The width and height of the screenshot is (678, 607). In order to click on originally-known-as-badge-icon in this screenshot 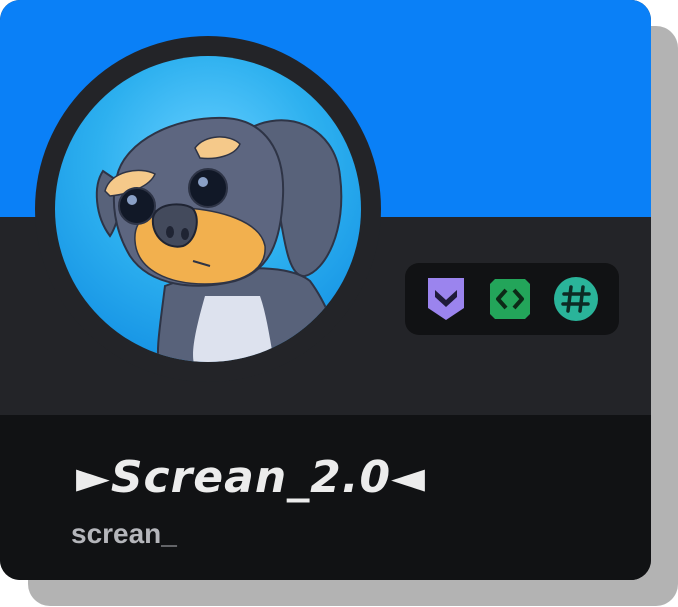, I will do `click(576, 299)`.